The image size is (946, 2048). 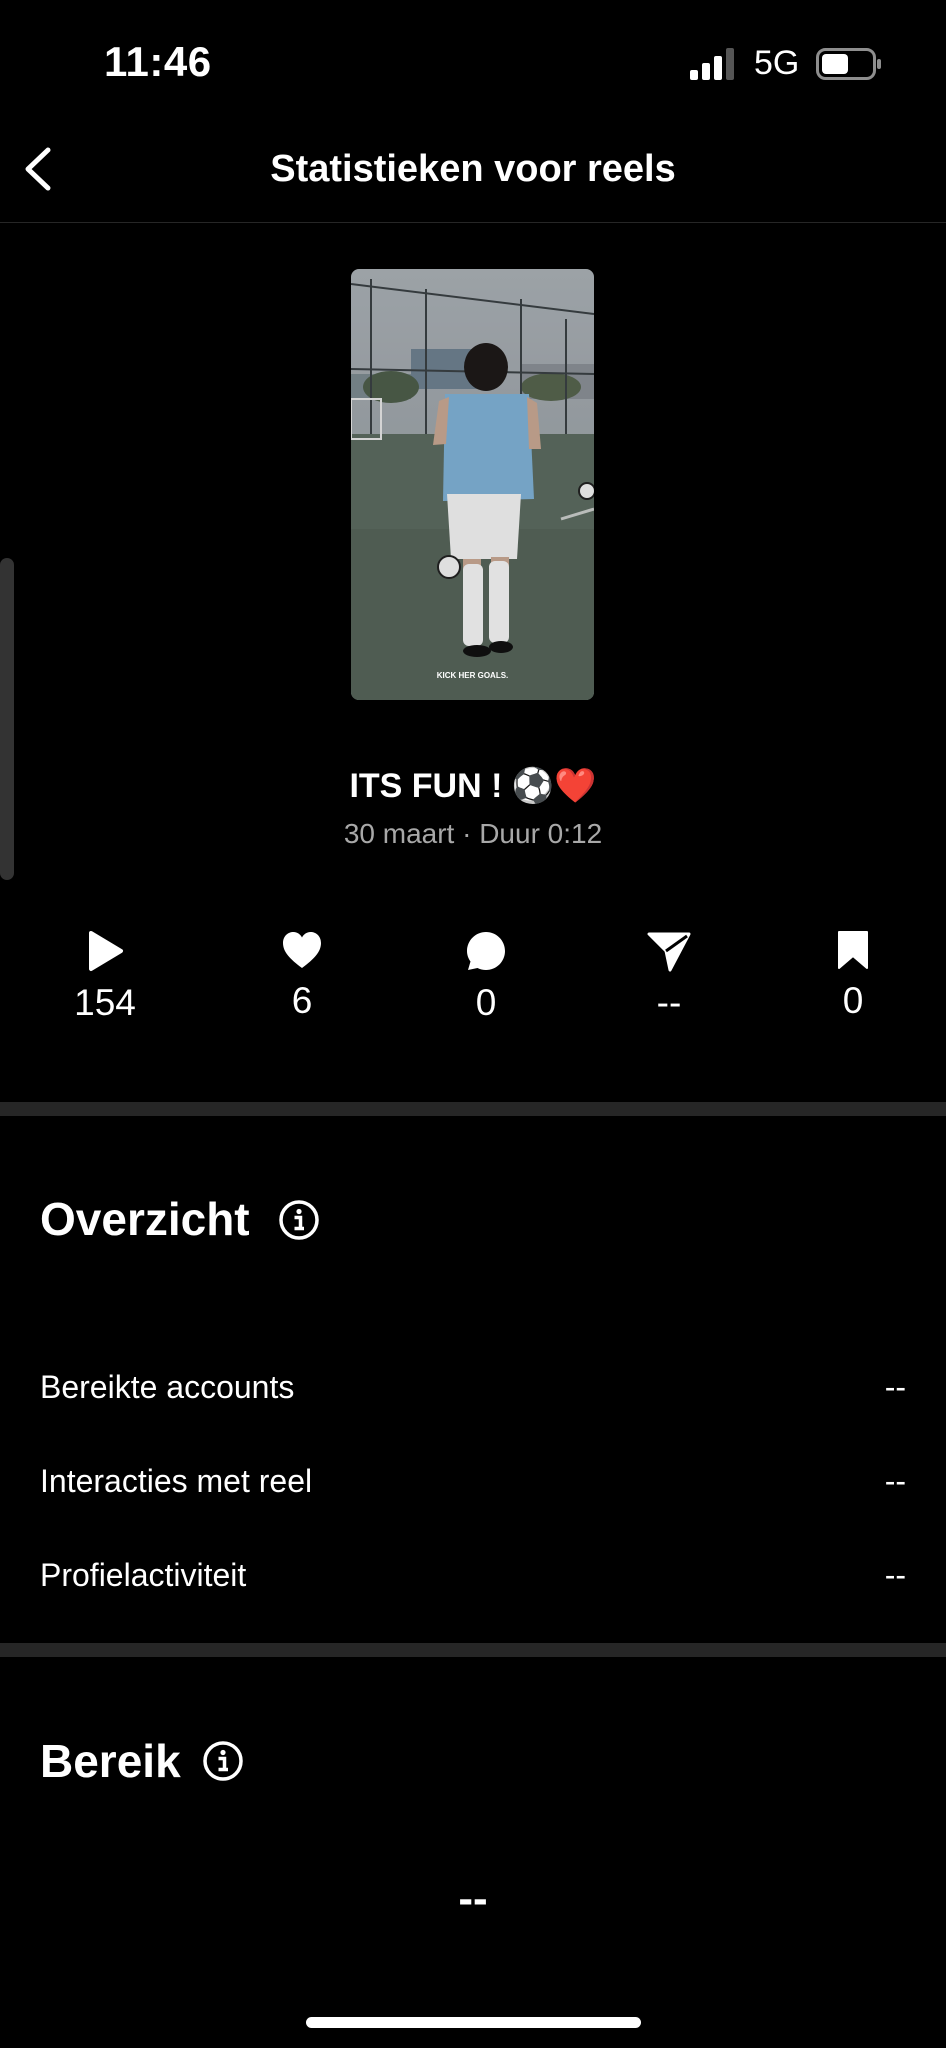 What do you see at coordinates (853, 976) in the screenshot?
I see `stat-saves: 0` at bounding box center [853, 976].